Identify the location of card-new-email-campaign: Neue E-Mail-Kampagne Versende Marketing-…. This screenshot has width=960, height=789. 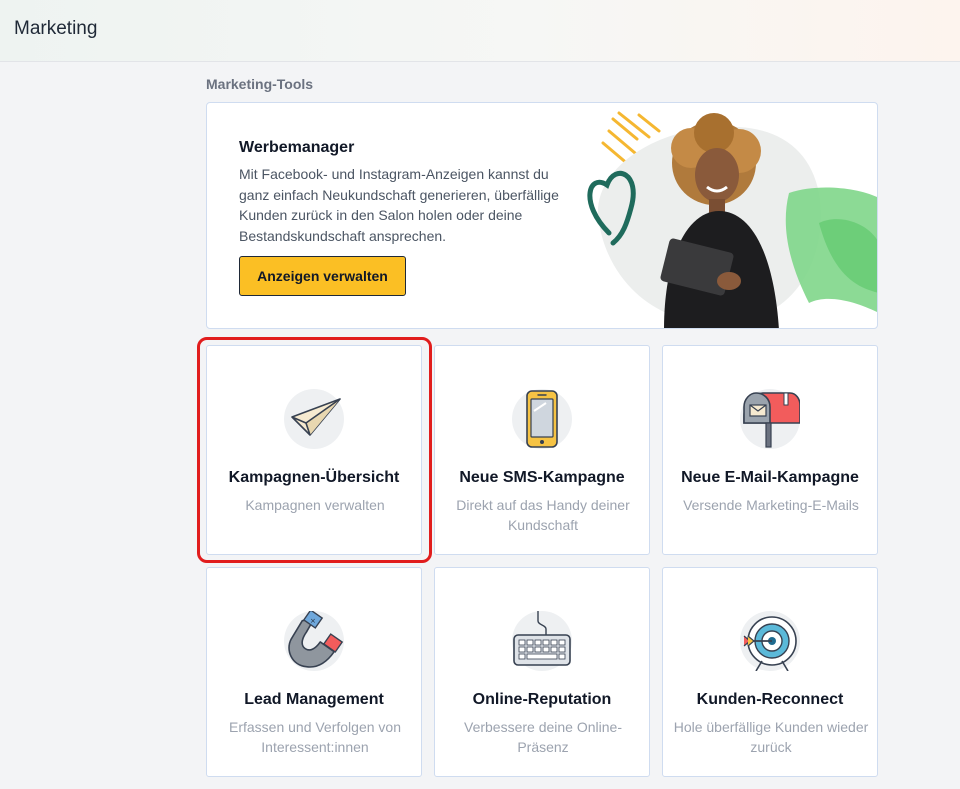
(770, 450).